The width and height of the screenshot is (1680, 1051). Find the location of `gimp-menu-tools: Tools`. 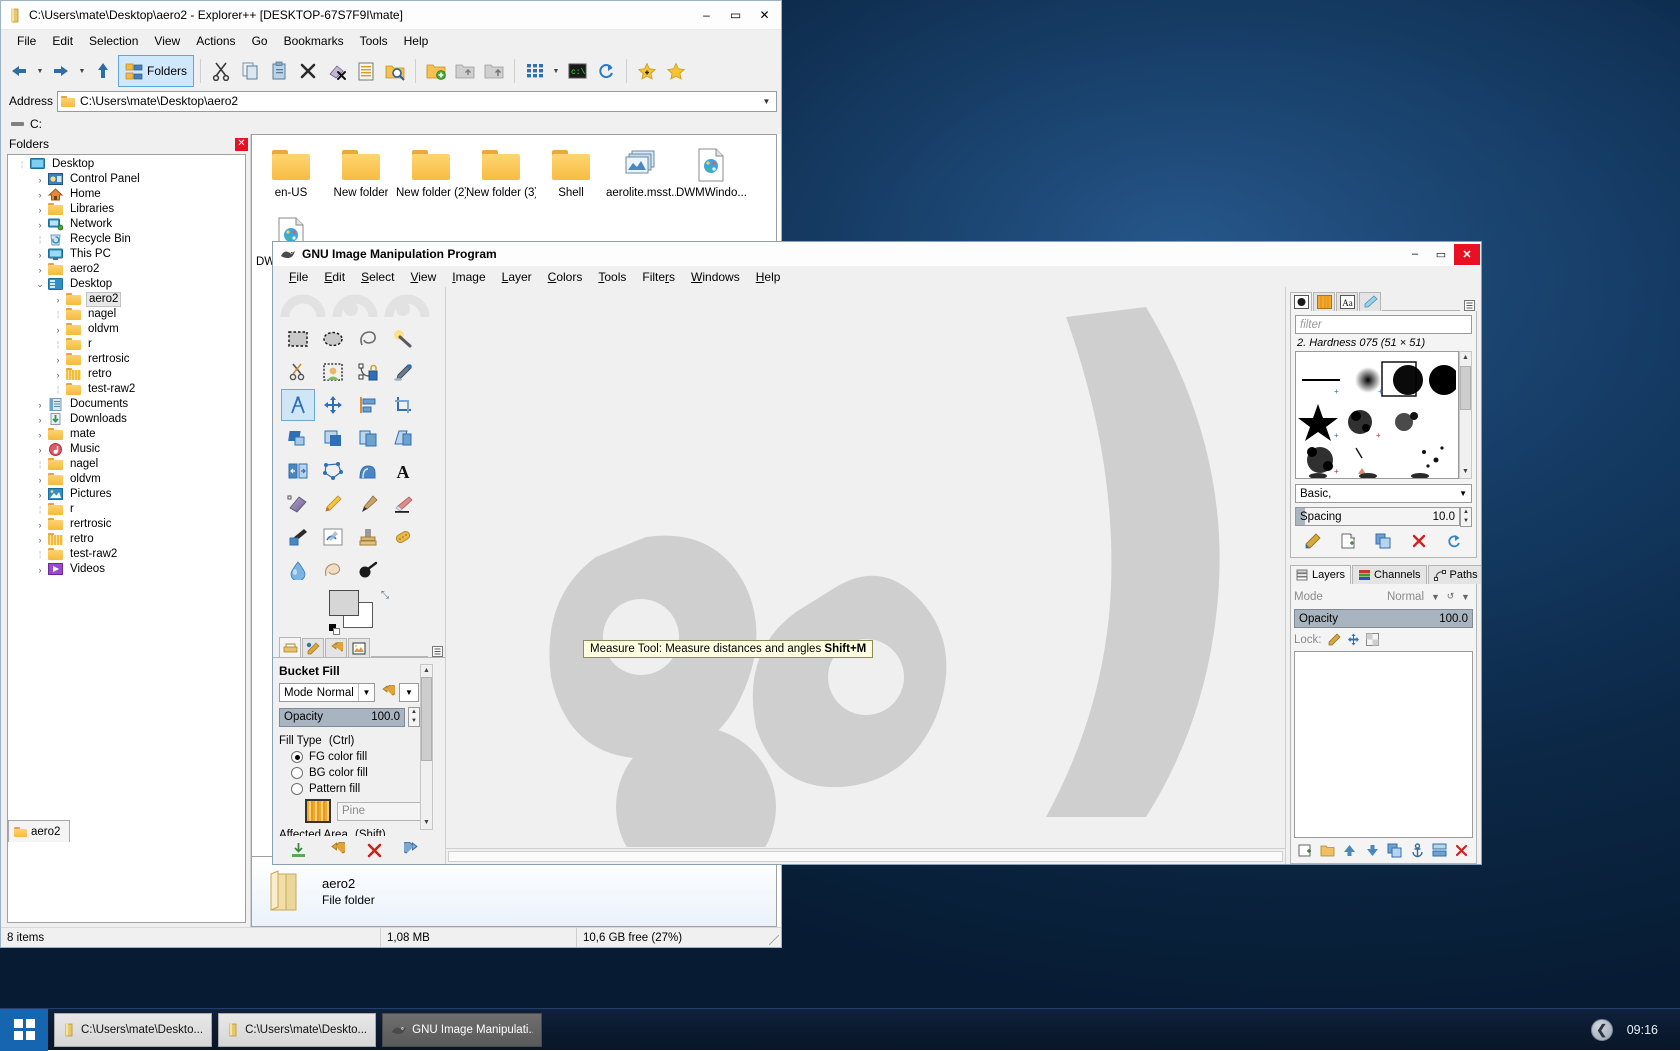

gimp-menu-tools: Tools is located at coordinates (612, 277).